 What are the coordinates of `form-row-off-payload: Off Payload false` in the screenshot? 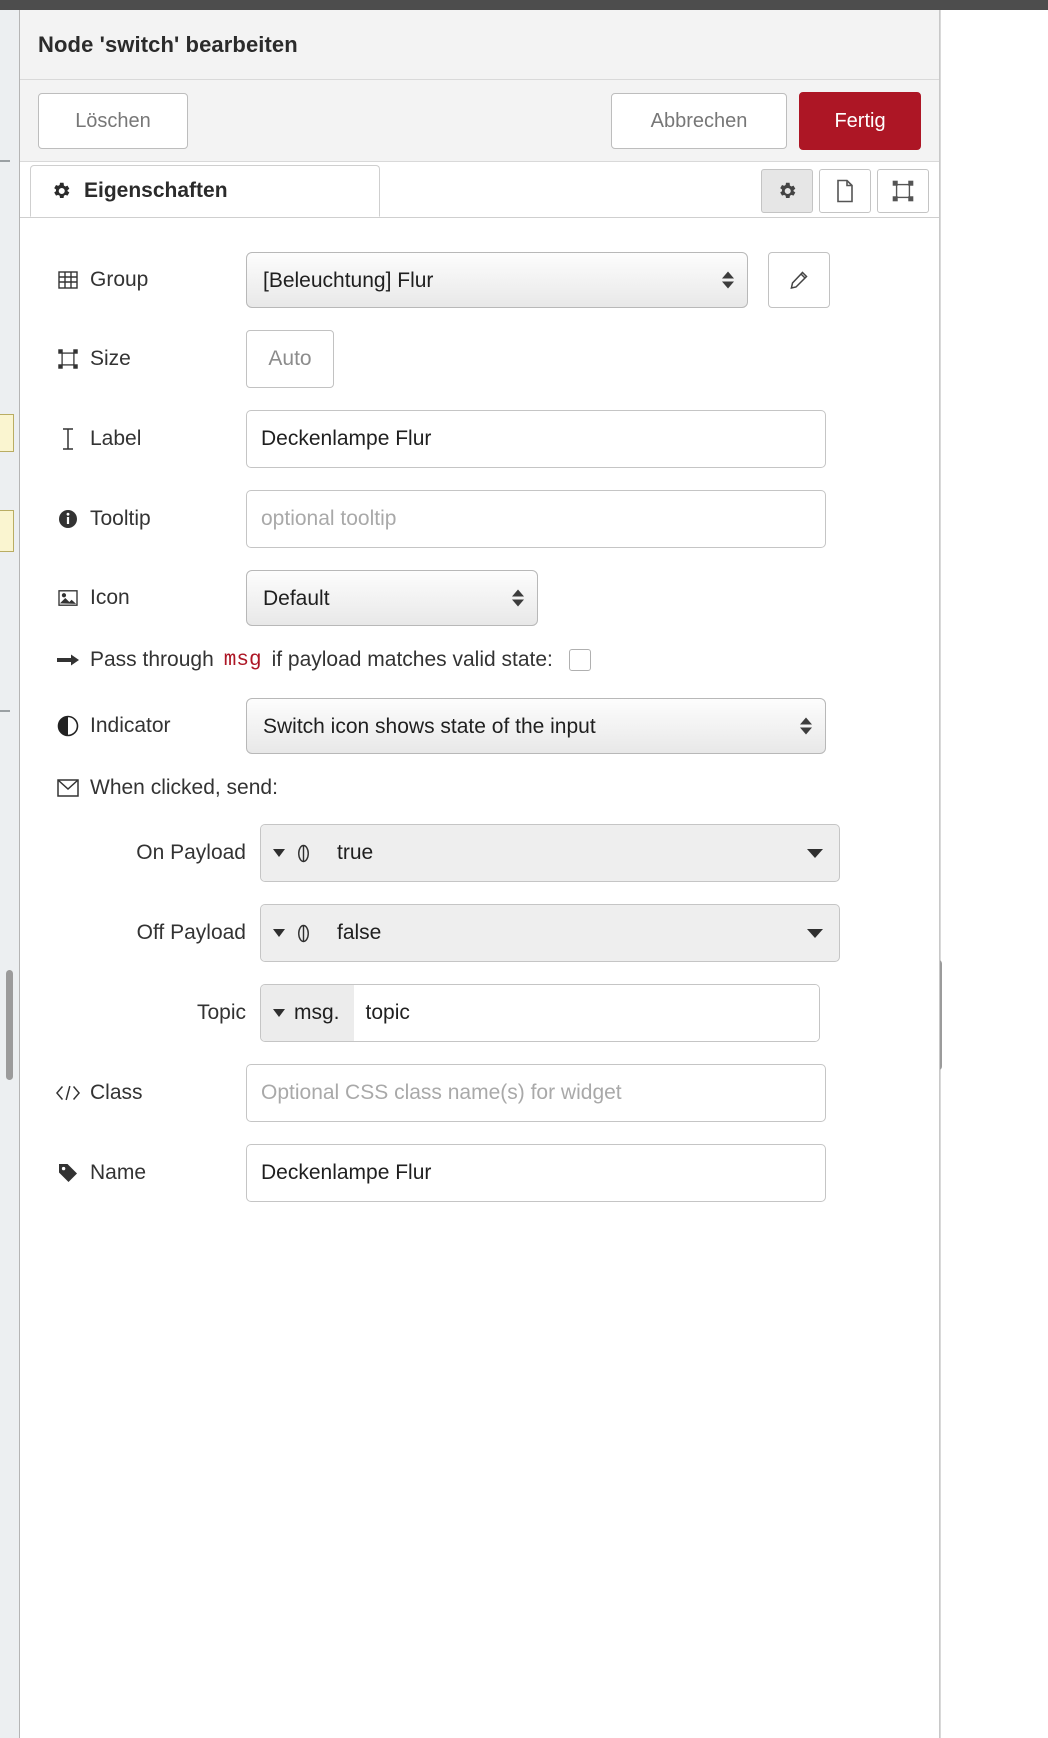 It's located at (479, 933).